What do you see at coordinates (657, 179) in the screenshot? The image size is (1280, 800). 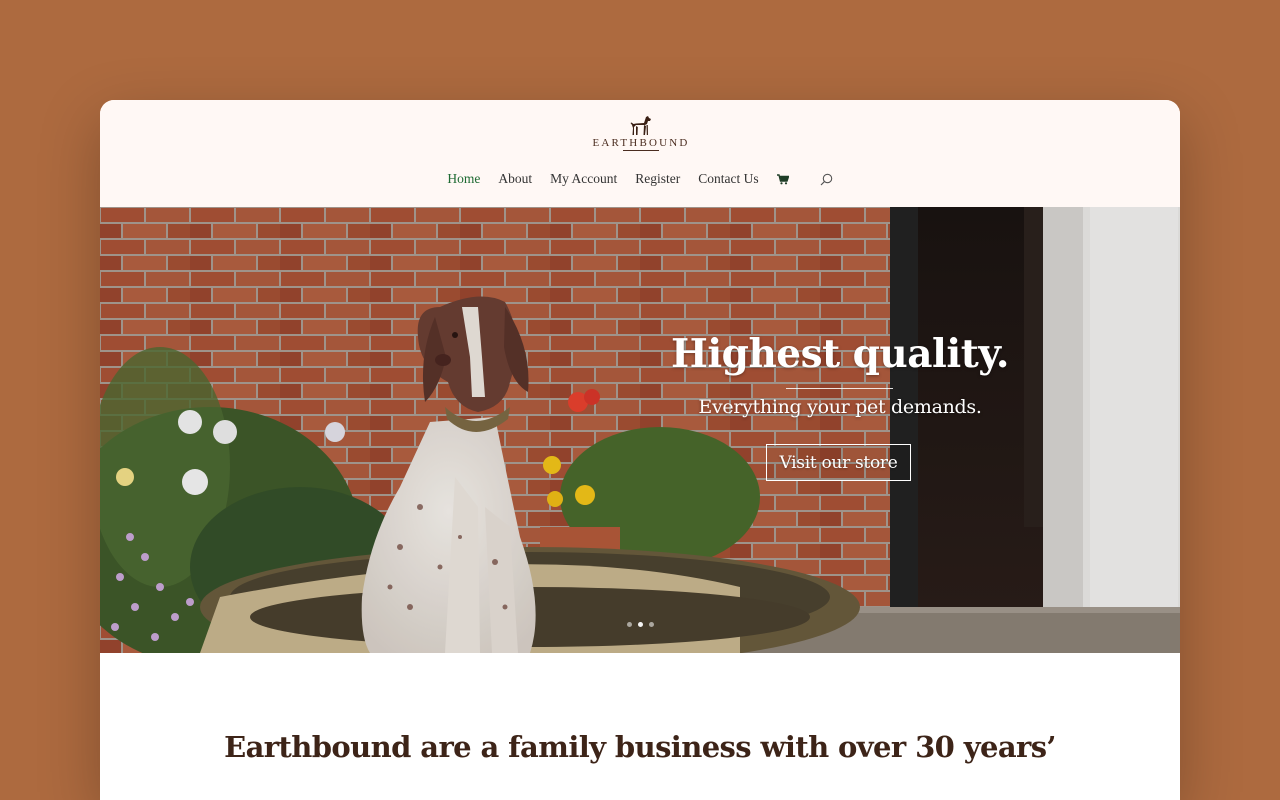 I see `nav-register: Register` at bounding box center [657, 179].